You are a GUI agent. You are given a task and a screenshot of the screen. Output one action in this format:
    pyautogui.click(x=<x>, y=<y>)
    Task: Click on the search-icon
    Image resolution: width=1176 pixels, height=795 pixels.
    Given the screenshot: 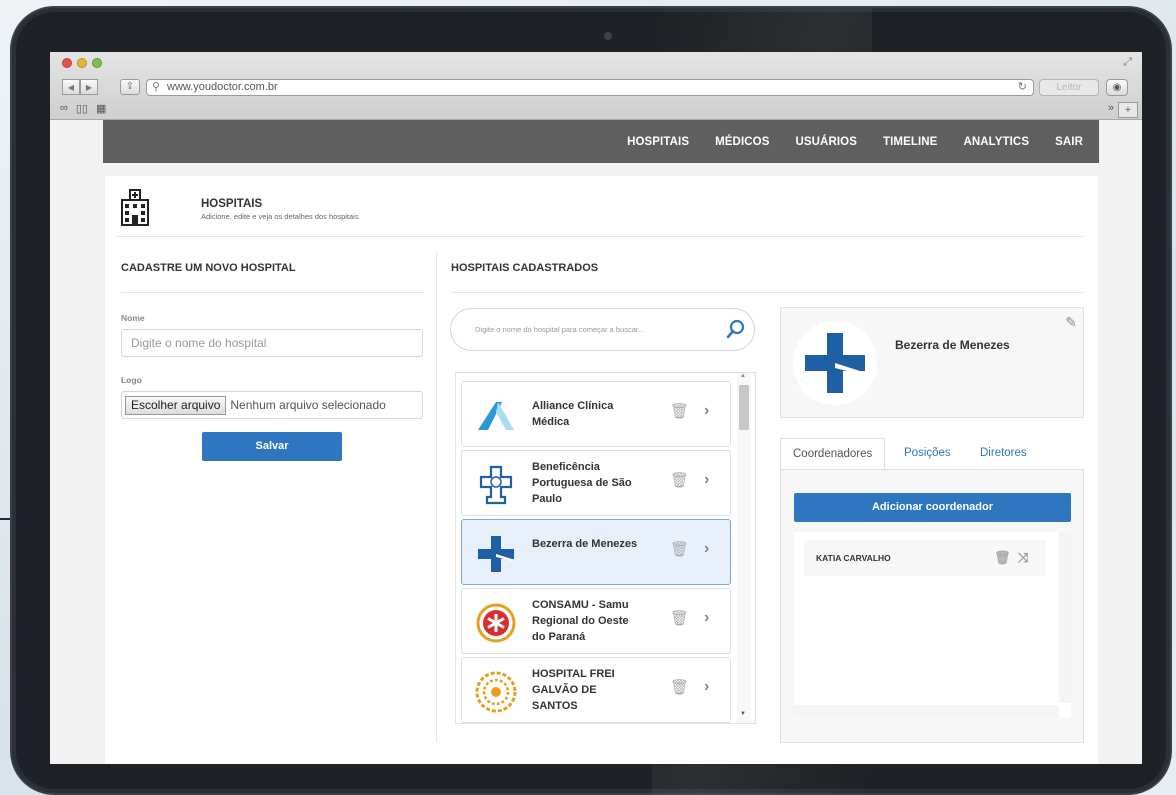 What is the action you would take?
    pyautogui.click(x=736, y=329)
    